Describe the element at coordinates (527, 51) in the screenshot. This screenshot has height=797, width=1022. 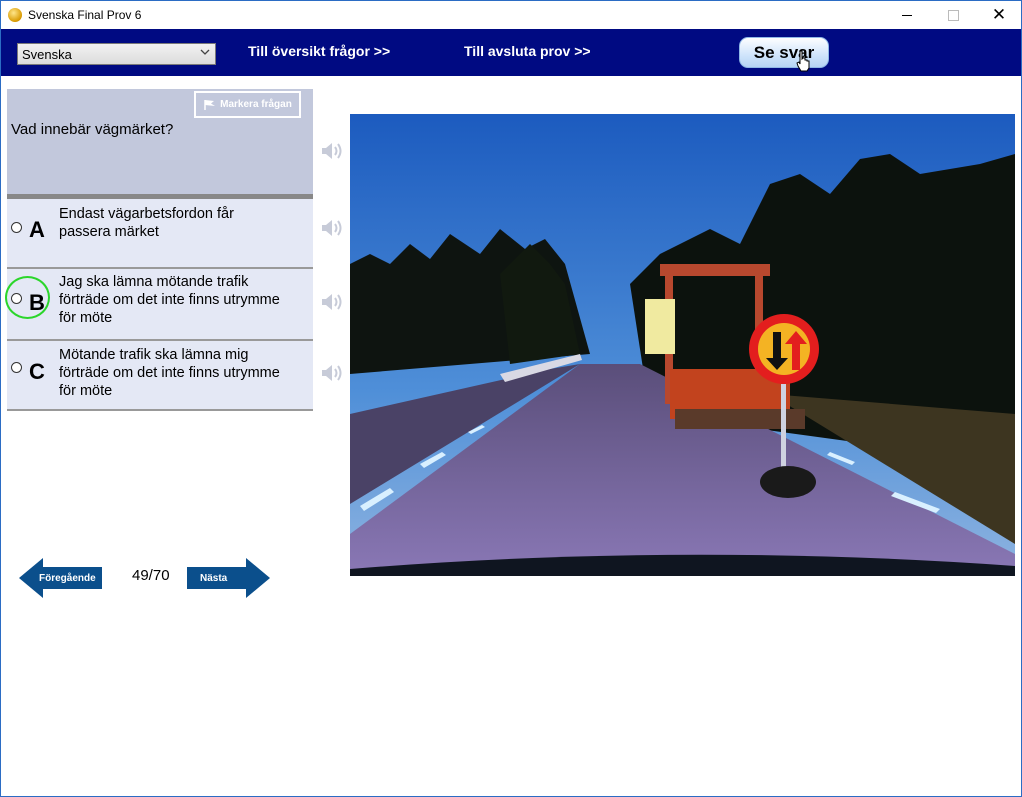
I see `finish-test-link: Till avsluta prov >>` at that location.